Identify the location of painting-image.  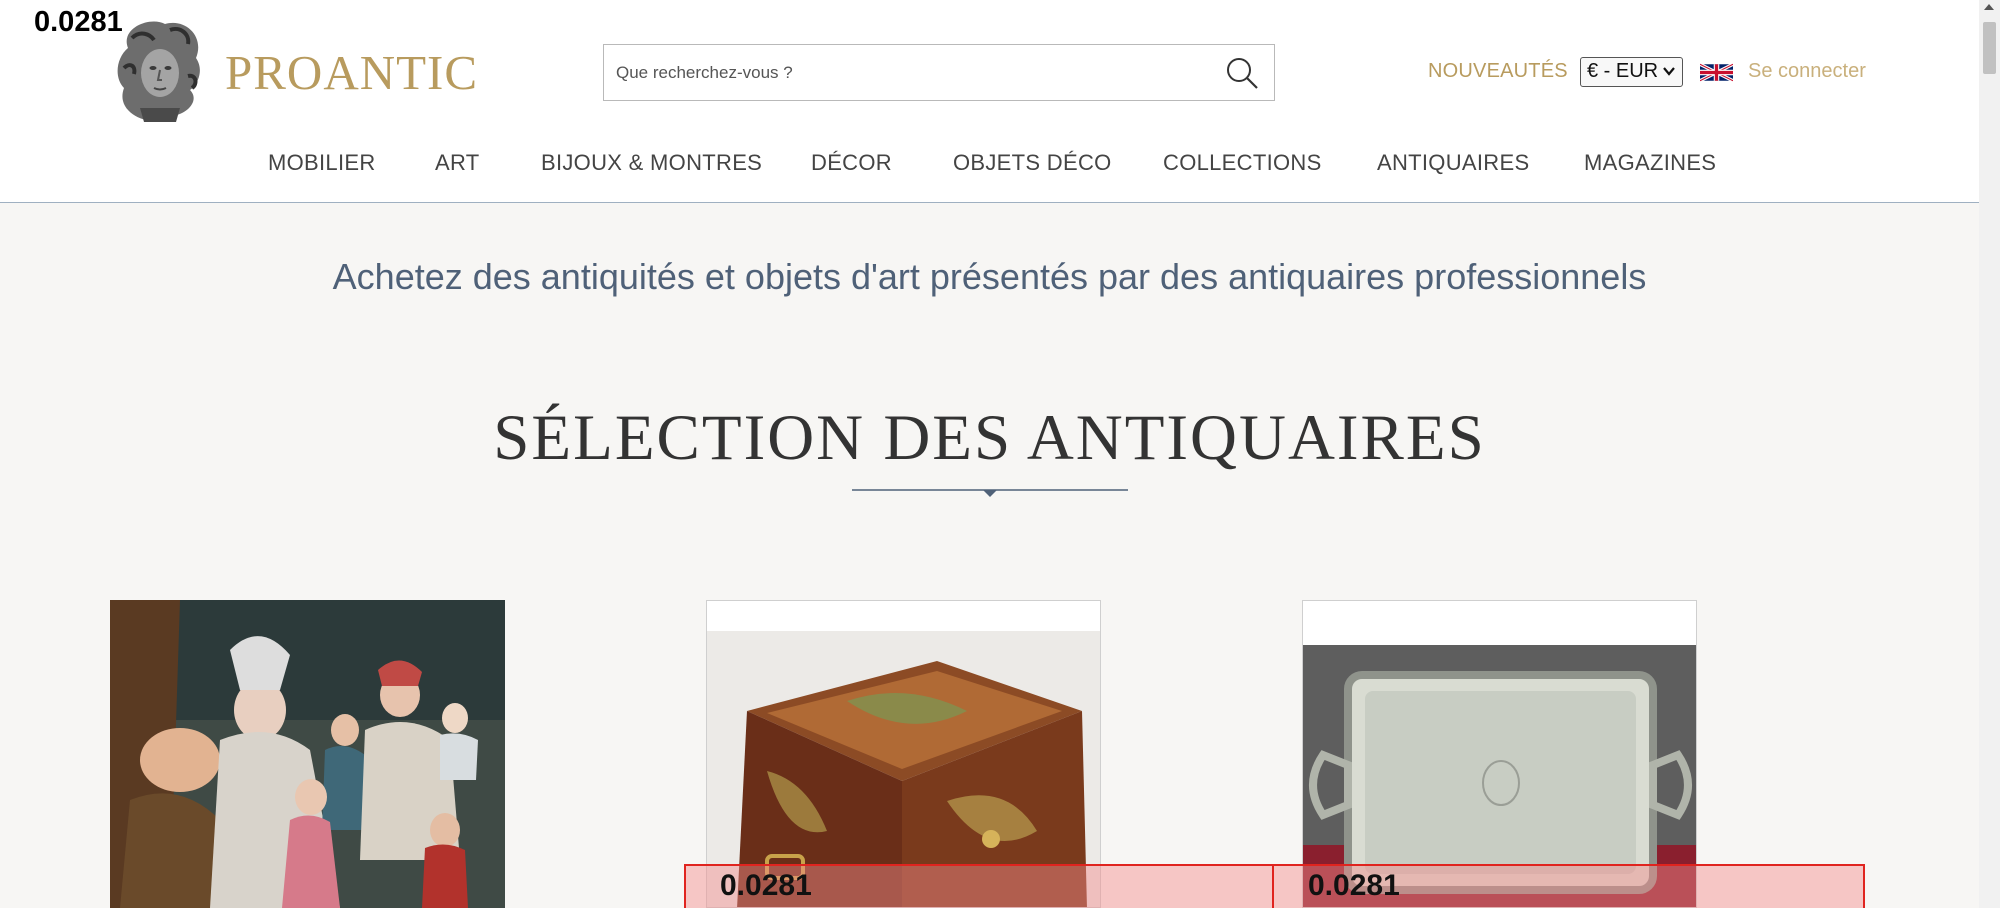
(307, 754).